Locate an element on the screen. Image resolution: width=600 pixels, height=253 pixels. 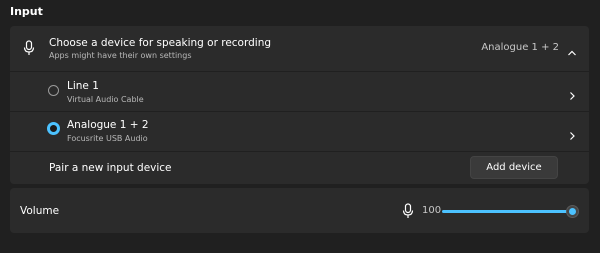
section-title: Input is located at coordinates (26, 11).